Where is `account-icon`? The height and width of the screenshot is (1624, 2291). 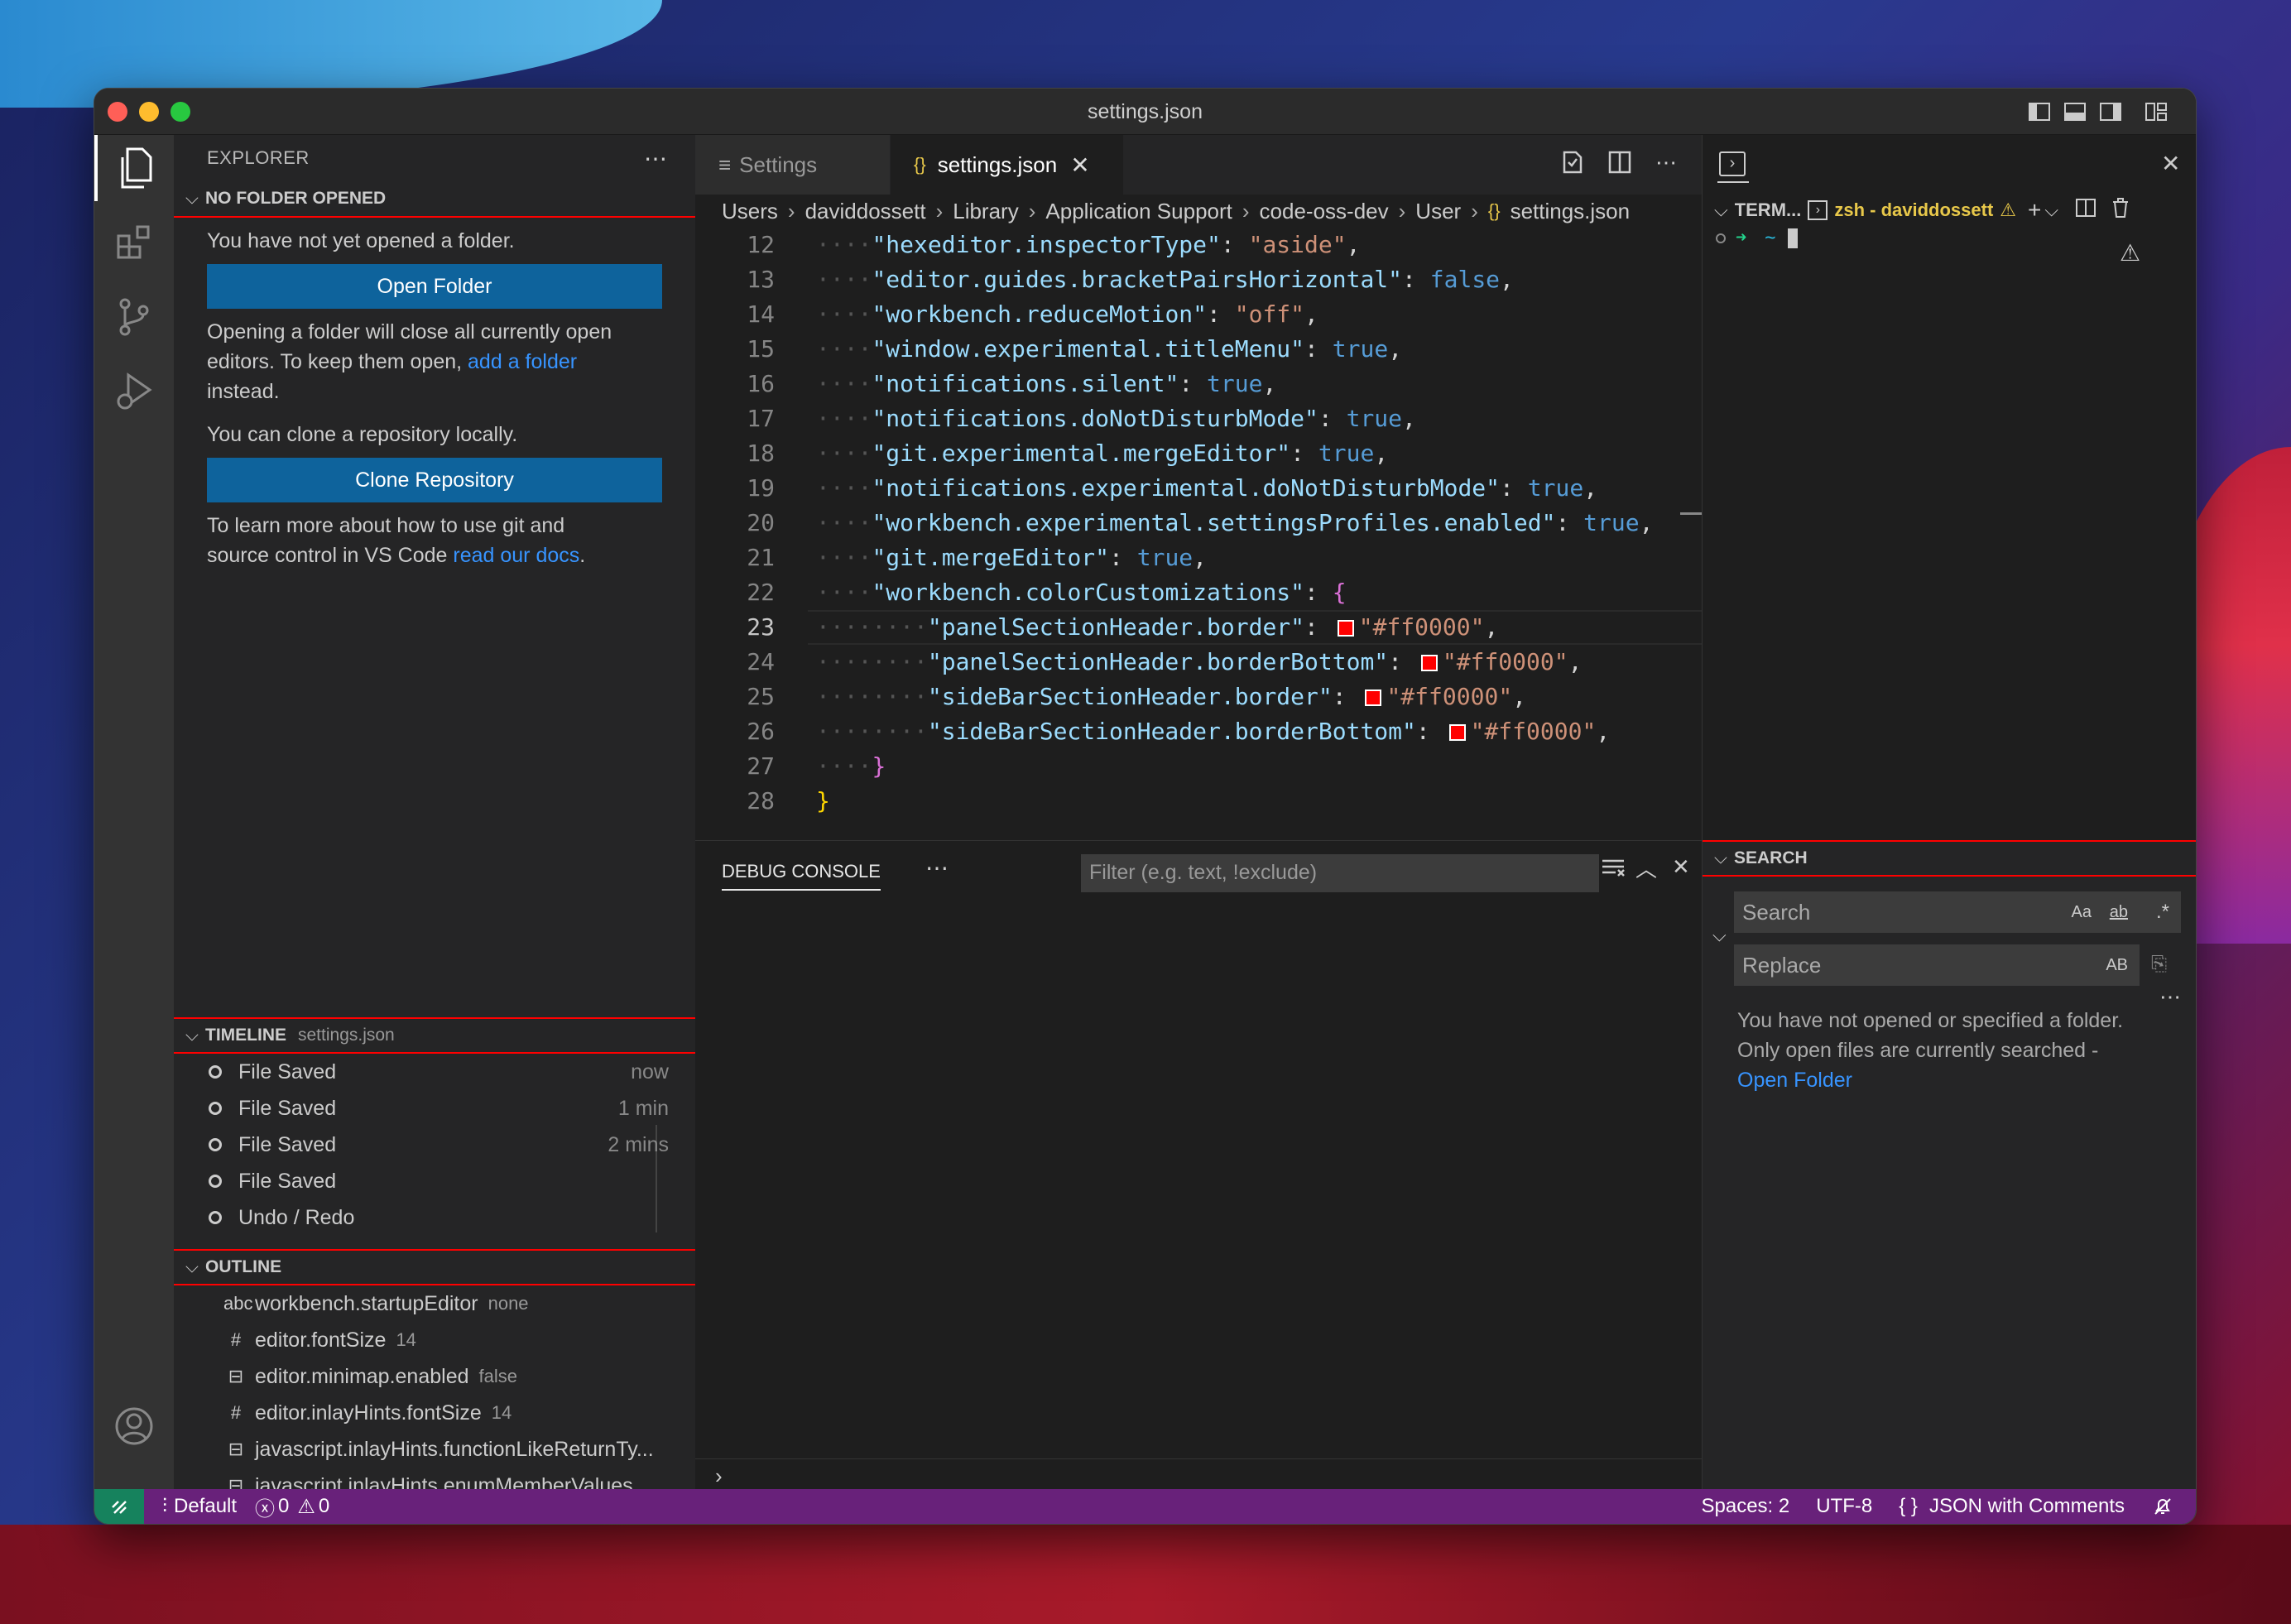 account-icon is located at coordinates (134, 1426).